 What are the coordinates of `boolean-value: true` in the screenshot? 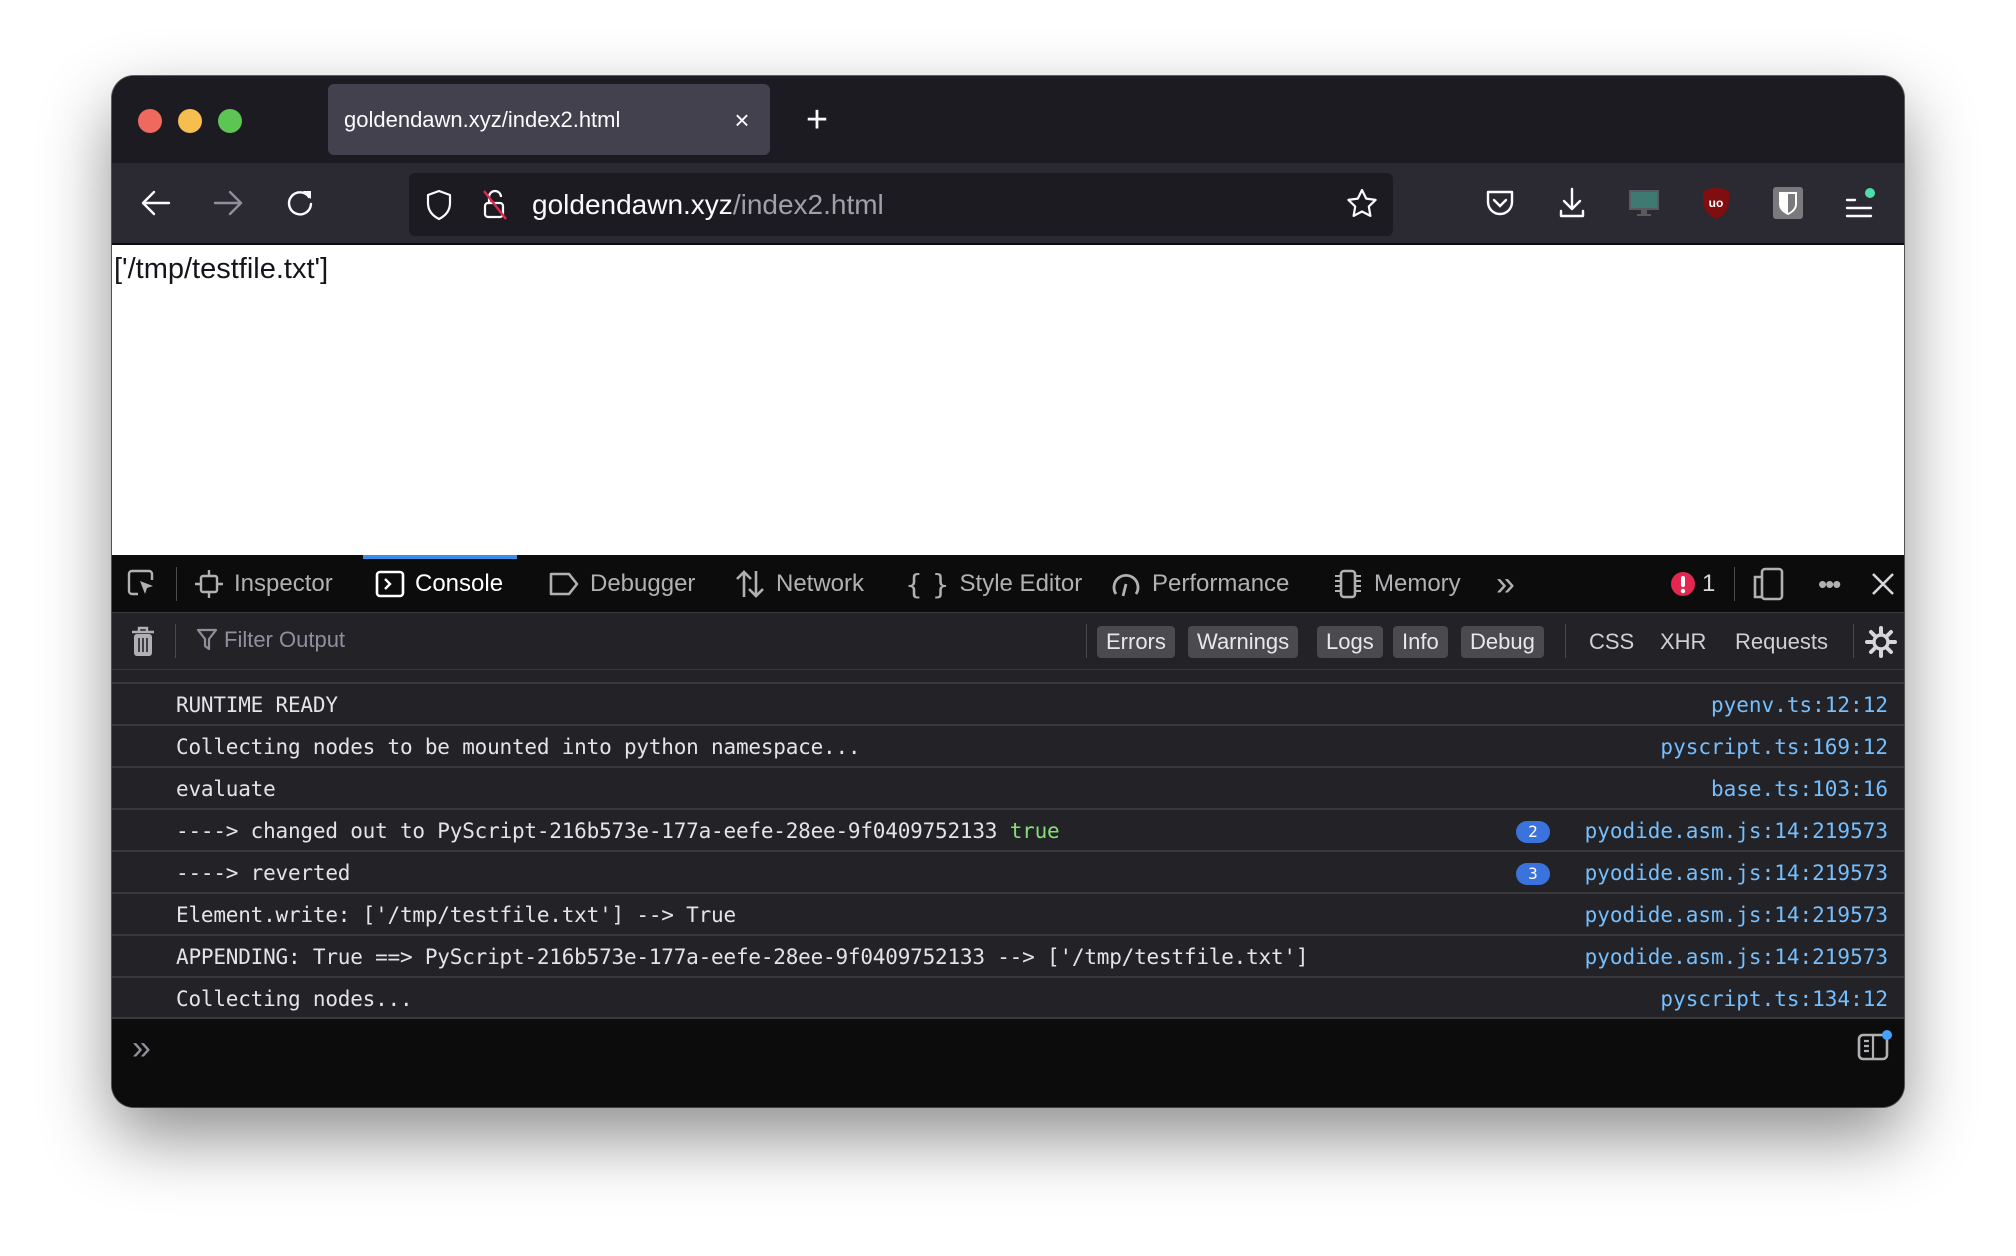 It's located at (1034, 831).